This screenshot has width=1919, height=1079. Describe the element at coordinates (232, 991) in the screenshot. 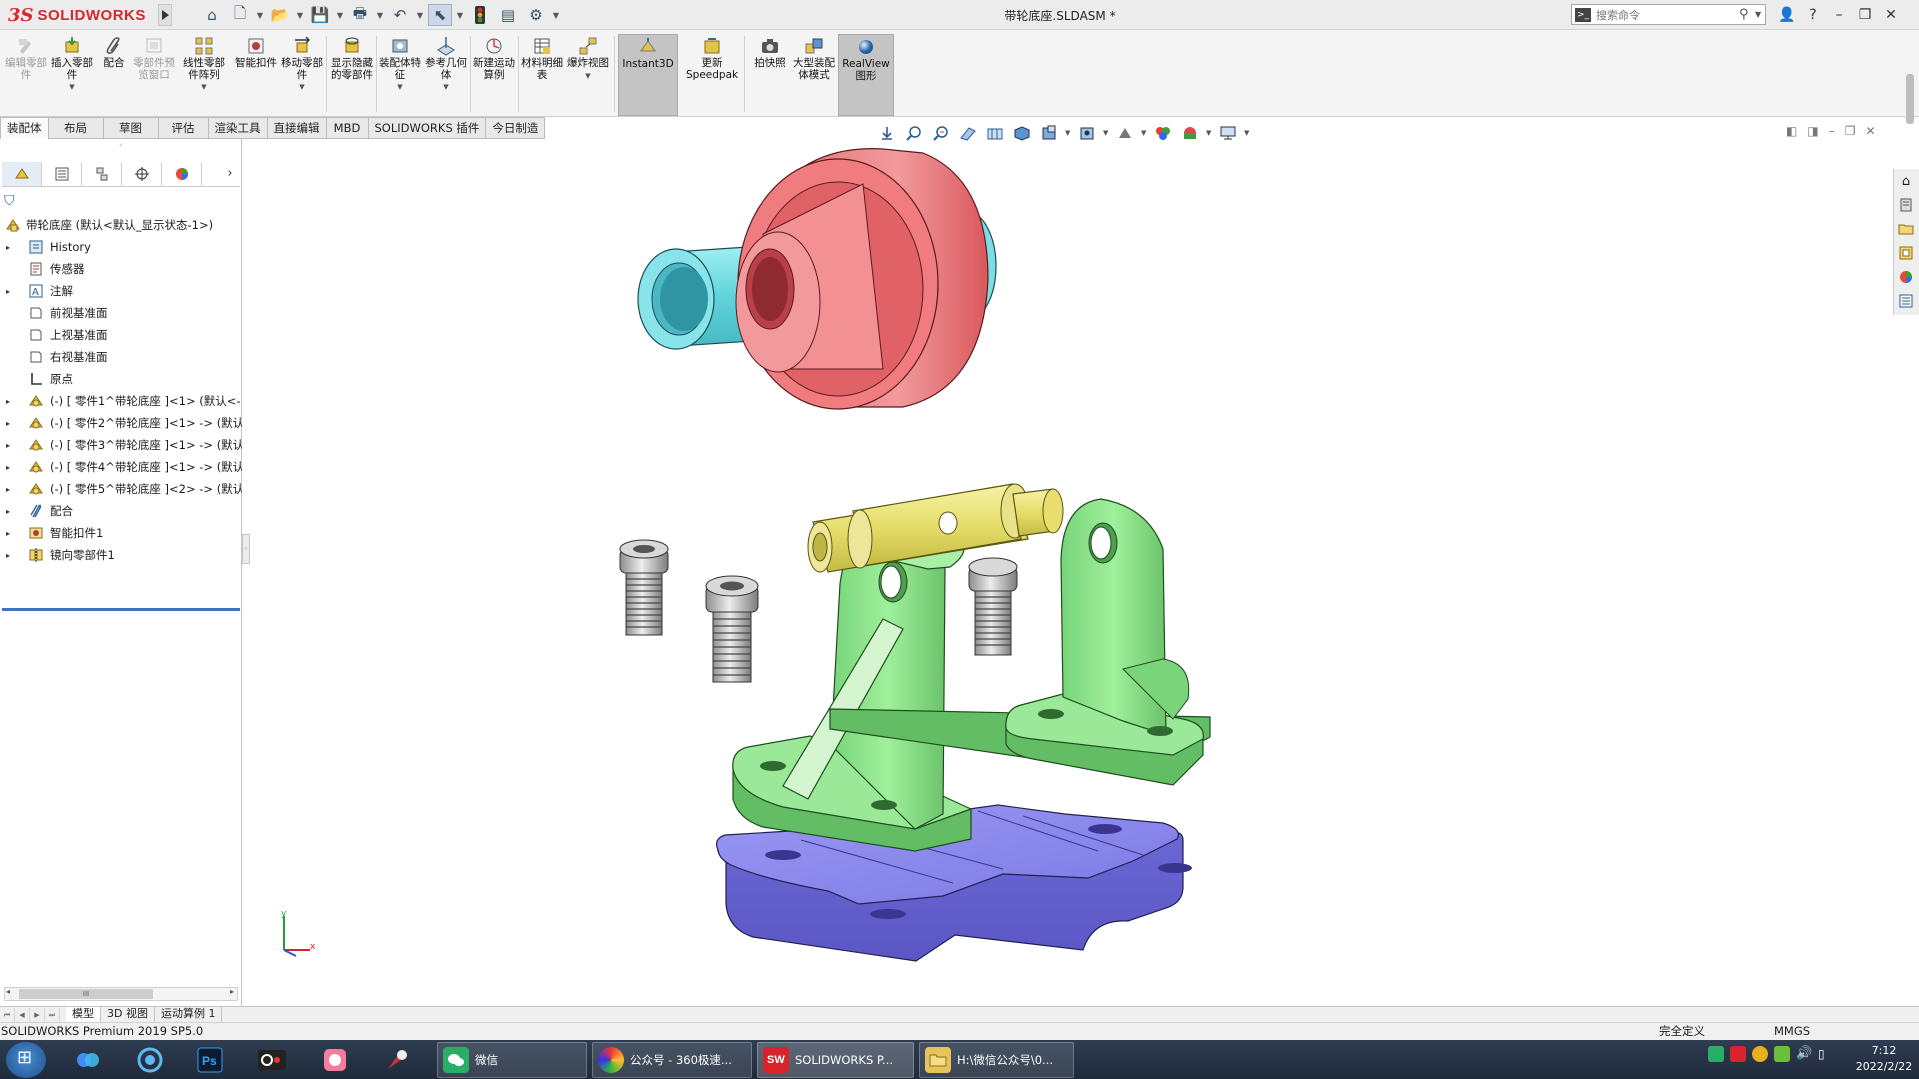

I see `scroll-right-arrow-icon: ▸` at that location.